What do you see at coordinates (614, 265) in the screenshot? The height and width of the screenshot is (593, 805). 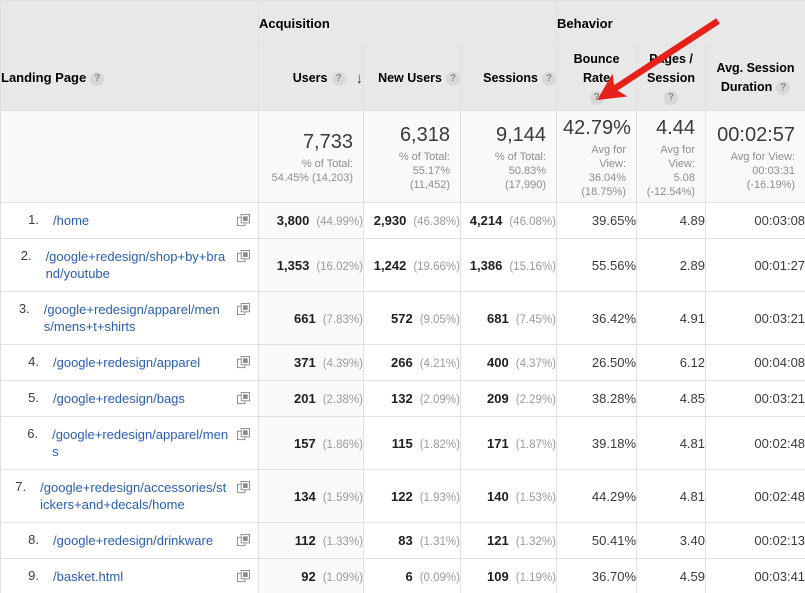 I see `cell-bounce-rate-value: 55.56%` at bounding box center [614, 265].